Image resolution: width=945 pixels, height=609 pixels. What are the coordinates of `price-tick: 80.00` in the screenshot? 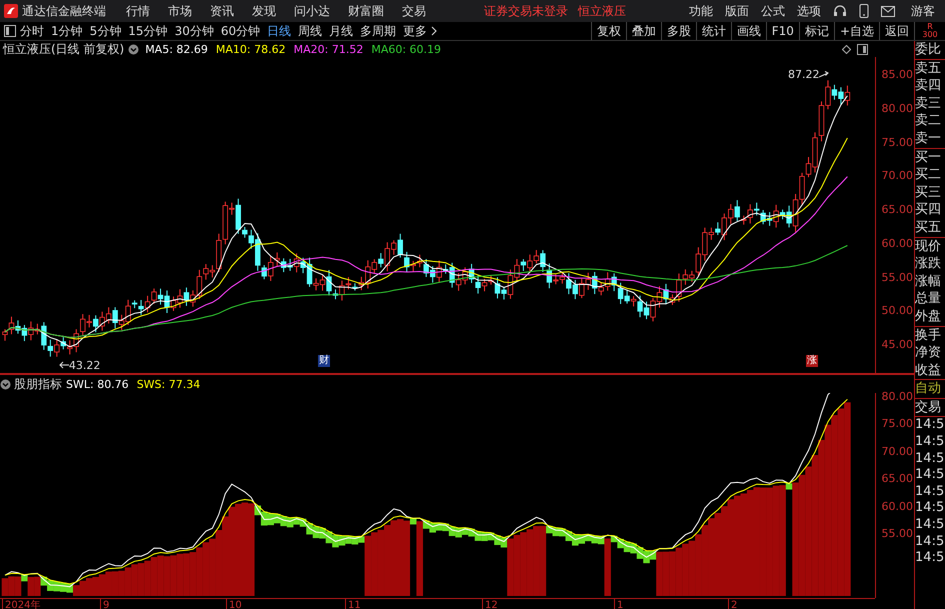 It's located at (897, 108).